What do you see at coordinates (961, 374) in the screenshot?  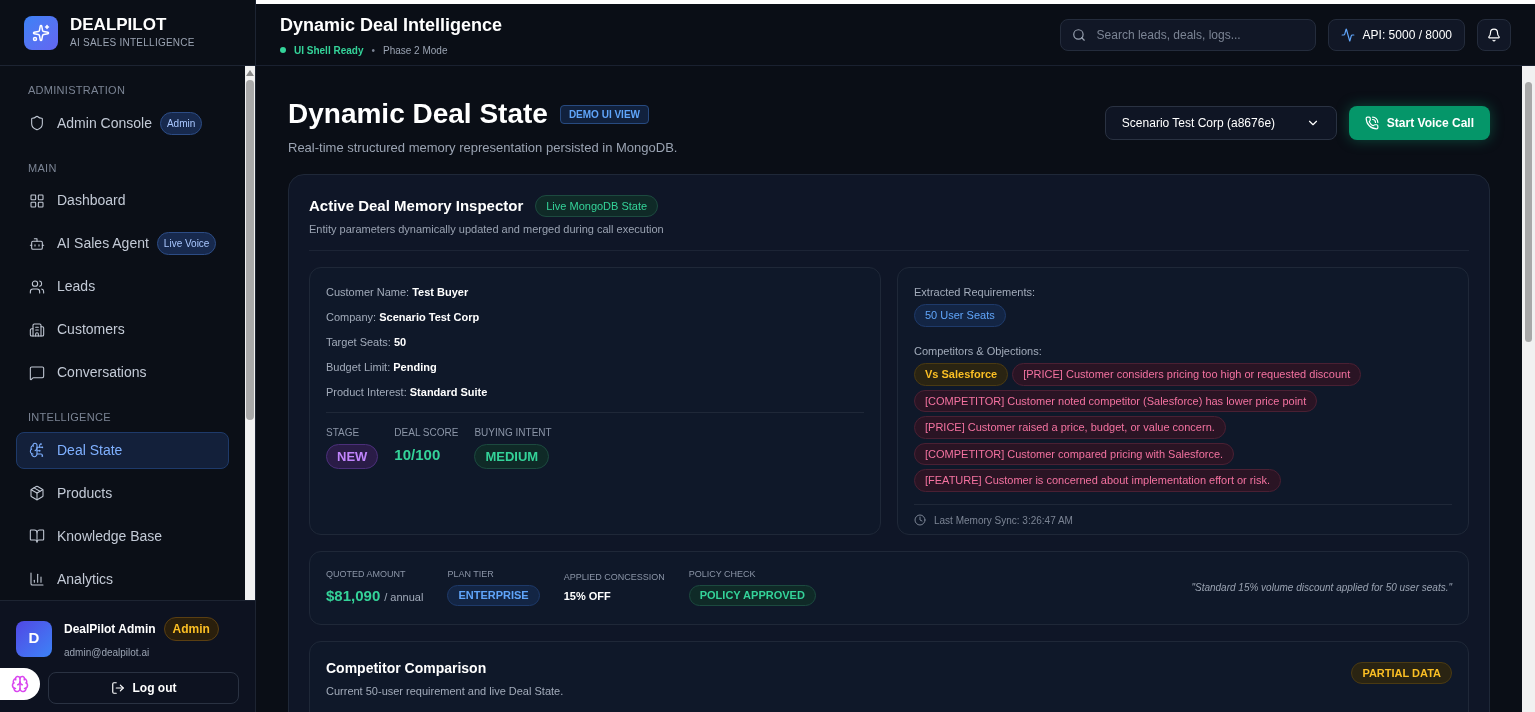 I see `competitor-tag: Vs Salesforce` at bounding box center [961, 374].